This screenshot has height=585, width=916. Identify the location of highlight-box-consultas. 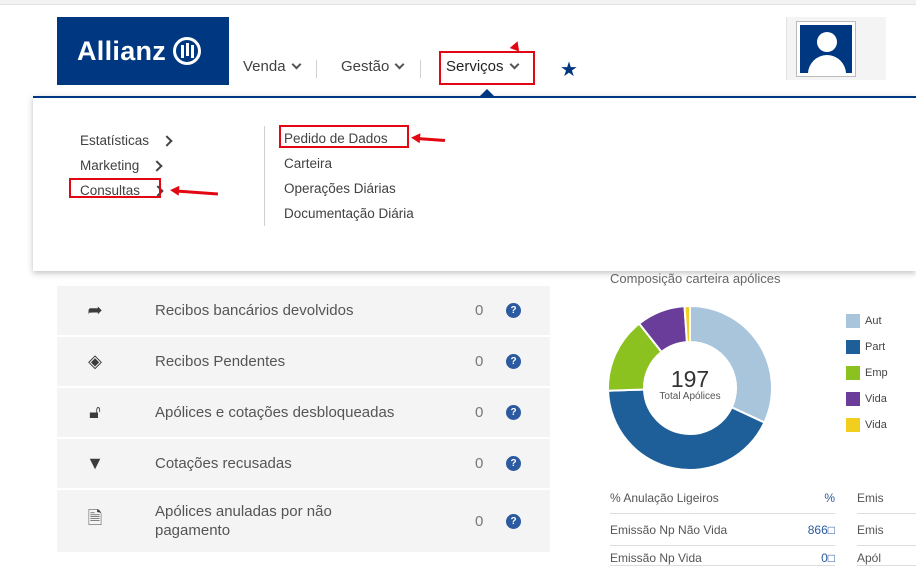
(115, 188).